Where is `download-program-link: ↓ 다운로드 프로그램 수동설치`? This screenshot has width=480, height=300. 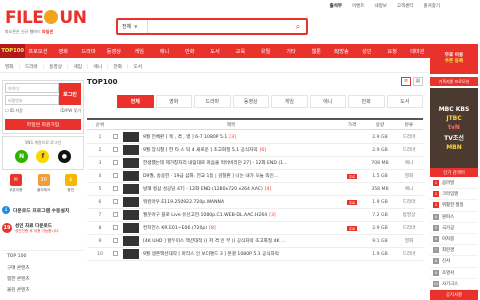 download-program-link: ↓ 다운로드 프로그램 수동설치 is located at coordinates (43, 210).